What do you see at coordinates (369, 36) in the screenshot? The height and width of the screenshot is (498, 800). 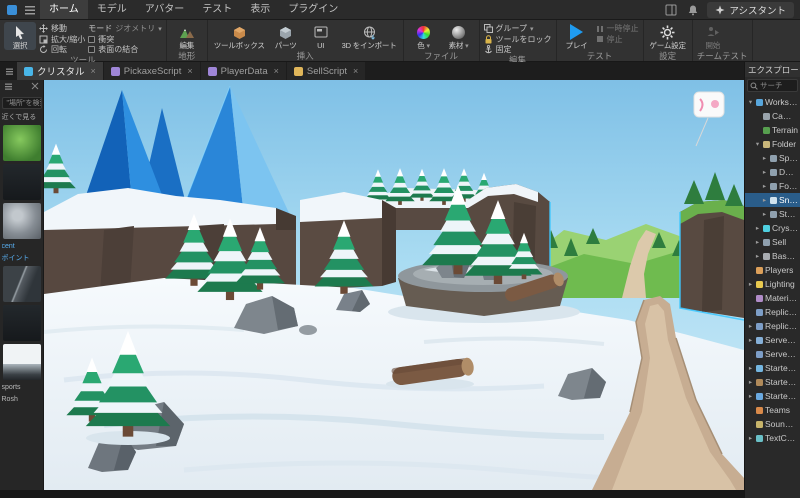 I see `import-3d-button: 3D をインポート` at bounding box center [369, 36].